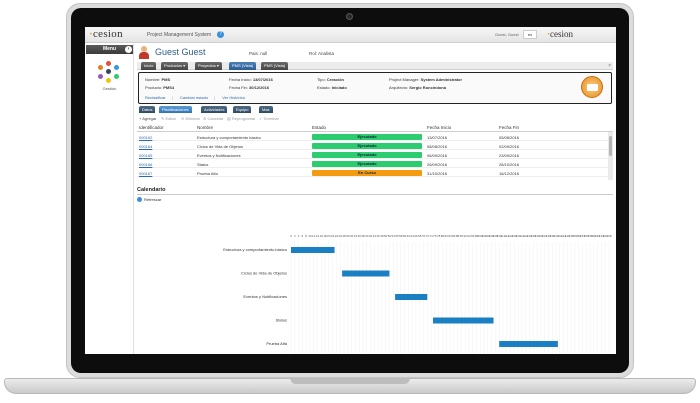 Image resolution: width=700 pixels, height=403 pixels. I want to click on producto-field: Producto: PMS4, so click(160, 87).